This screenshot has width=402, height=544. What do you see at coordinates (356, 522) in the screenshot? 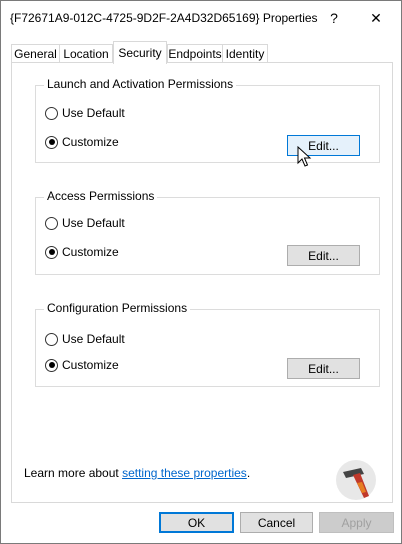
I see `apply-button: Apply` at bounding box center [356, 522].